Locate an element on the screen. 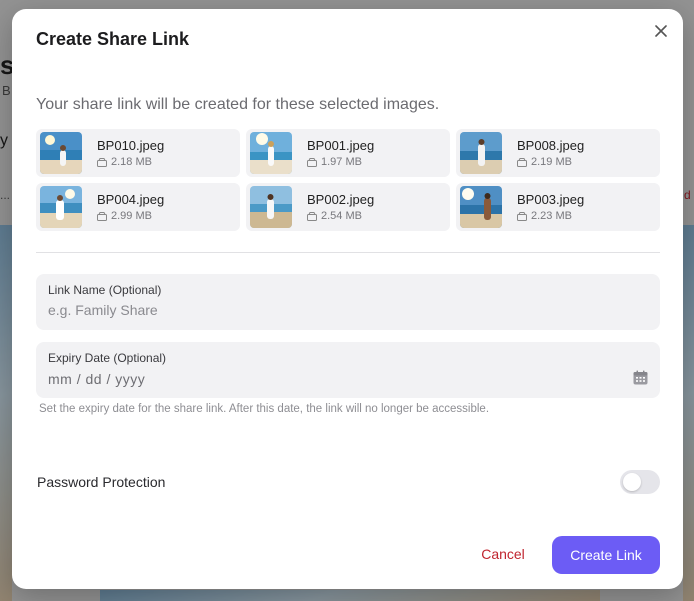 The height and width of the screenshot is (601, 694). expiry-date-input: mm / dd / yyyy is located at coordinates (348, 379).